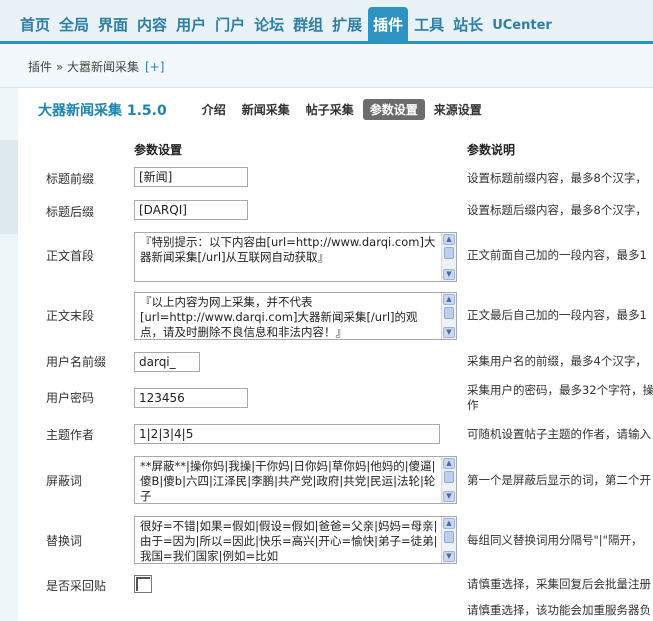 The width and height of the screenshot is (653, 621). What do you see at coordinates (230, 25) in the screenshot?
I see `tab-portal: 门户` at bounding box center [230, 25].